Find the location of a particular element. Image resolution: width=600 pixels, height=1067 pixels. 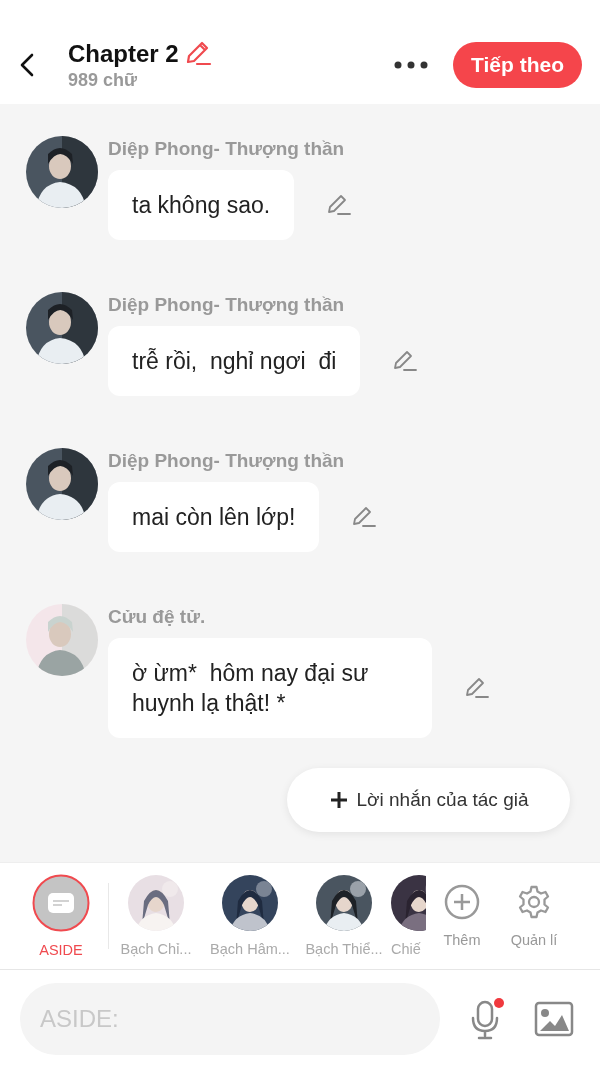

add-button: Thêm is located at coordinates (462, 916).